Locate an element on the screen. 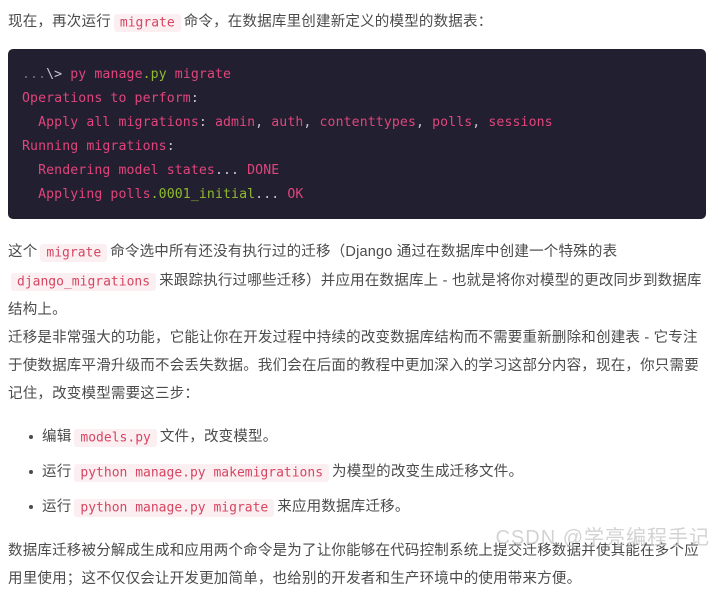  code-token: Running migrations is located at coordinates (94, 146).